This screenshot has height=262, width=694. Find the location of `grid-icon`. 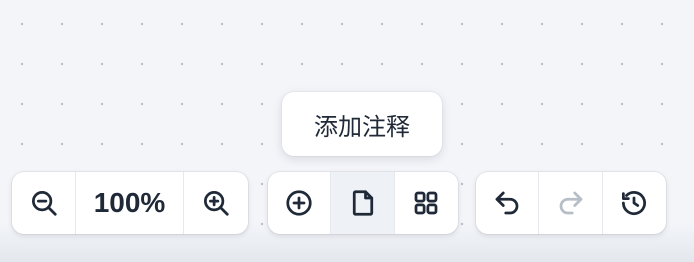

grid-icon is located at coordinates (426, 203).